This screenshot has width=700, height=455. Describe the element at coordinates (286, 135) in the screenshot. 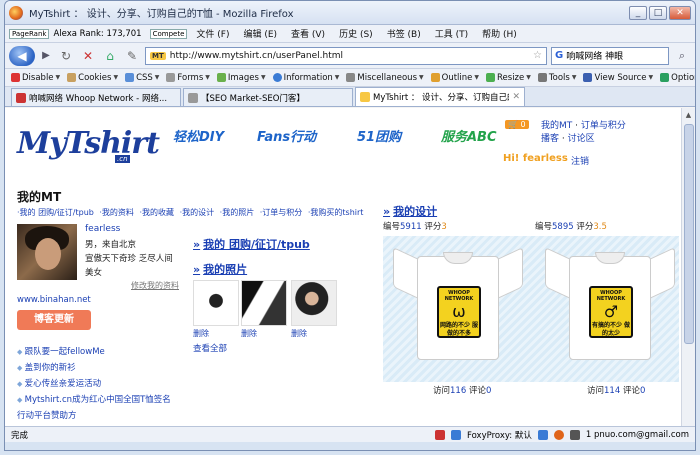

I see `nav-fans: Fans行动` at that location.